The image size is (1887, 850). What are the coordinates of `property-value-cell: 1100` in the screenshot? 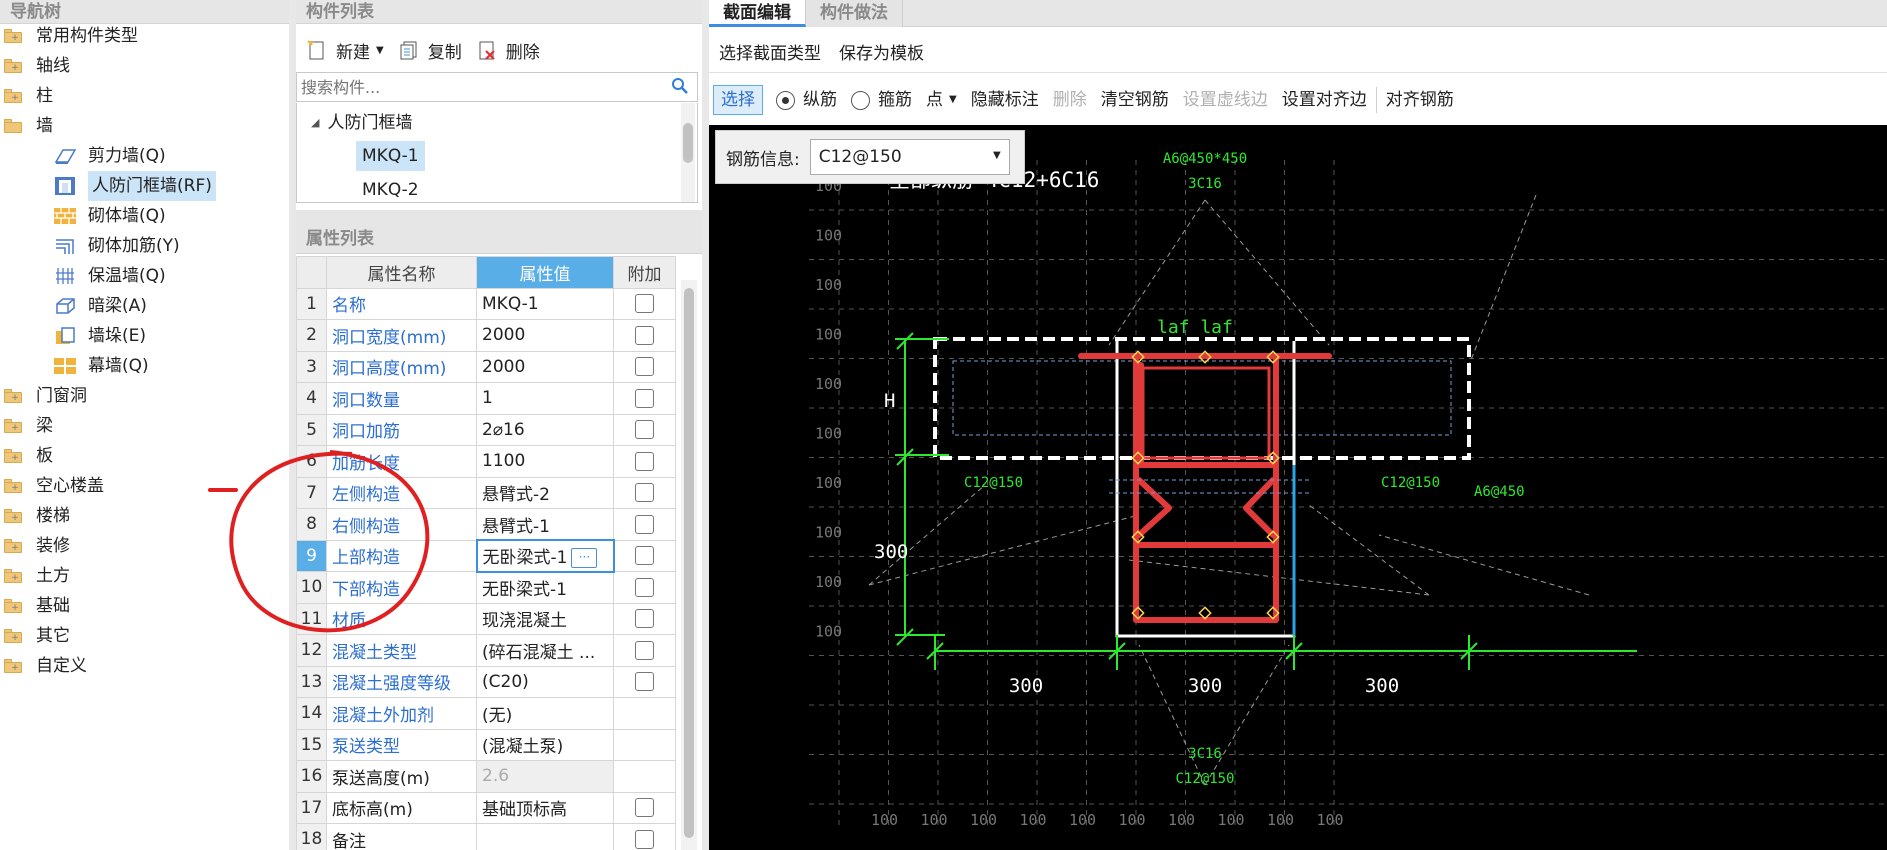 It's located at (545, 461).